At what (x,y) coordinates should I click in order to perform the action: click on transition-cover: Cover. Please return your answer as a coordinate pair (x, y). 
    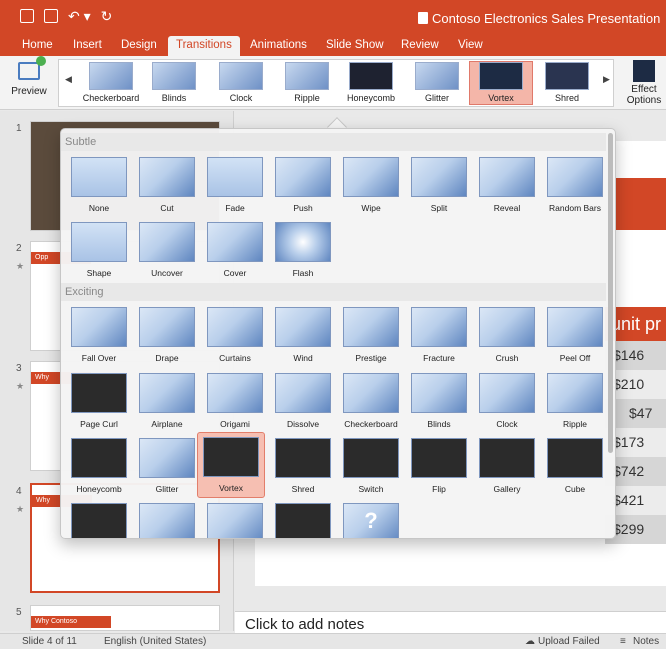
    Looking at the image, I should click on (235, 250).